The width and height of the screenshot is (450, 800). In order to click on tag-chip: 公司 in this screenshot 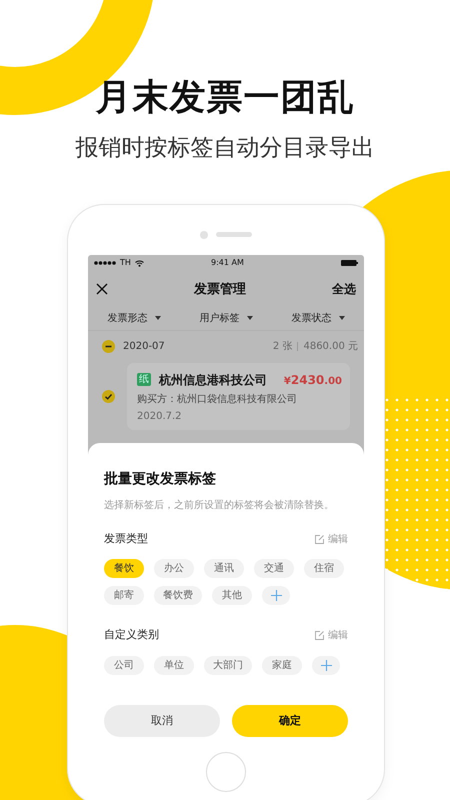, I will do `click(124, 665)`.